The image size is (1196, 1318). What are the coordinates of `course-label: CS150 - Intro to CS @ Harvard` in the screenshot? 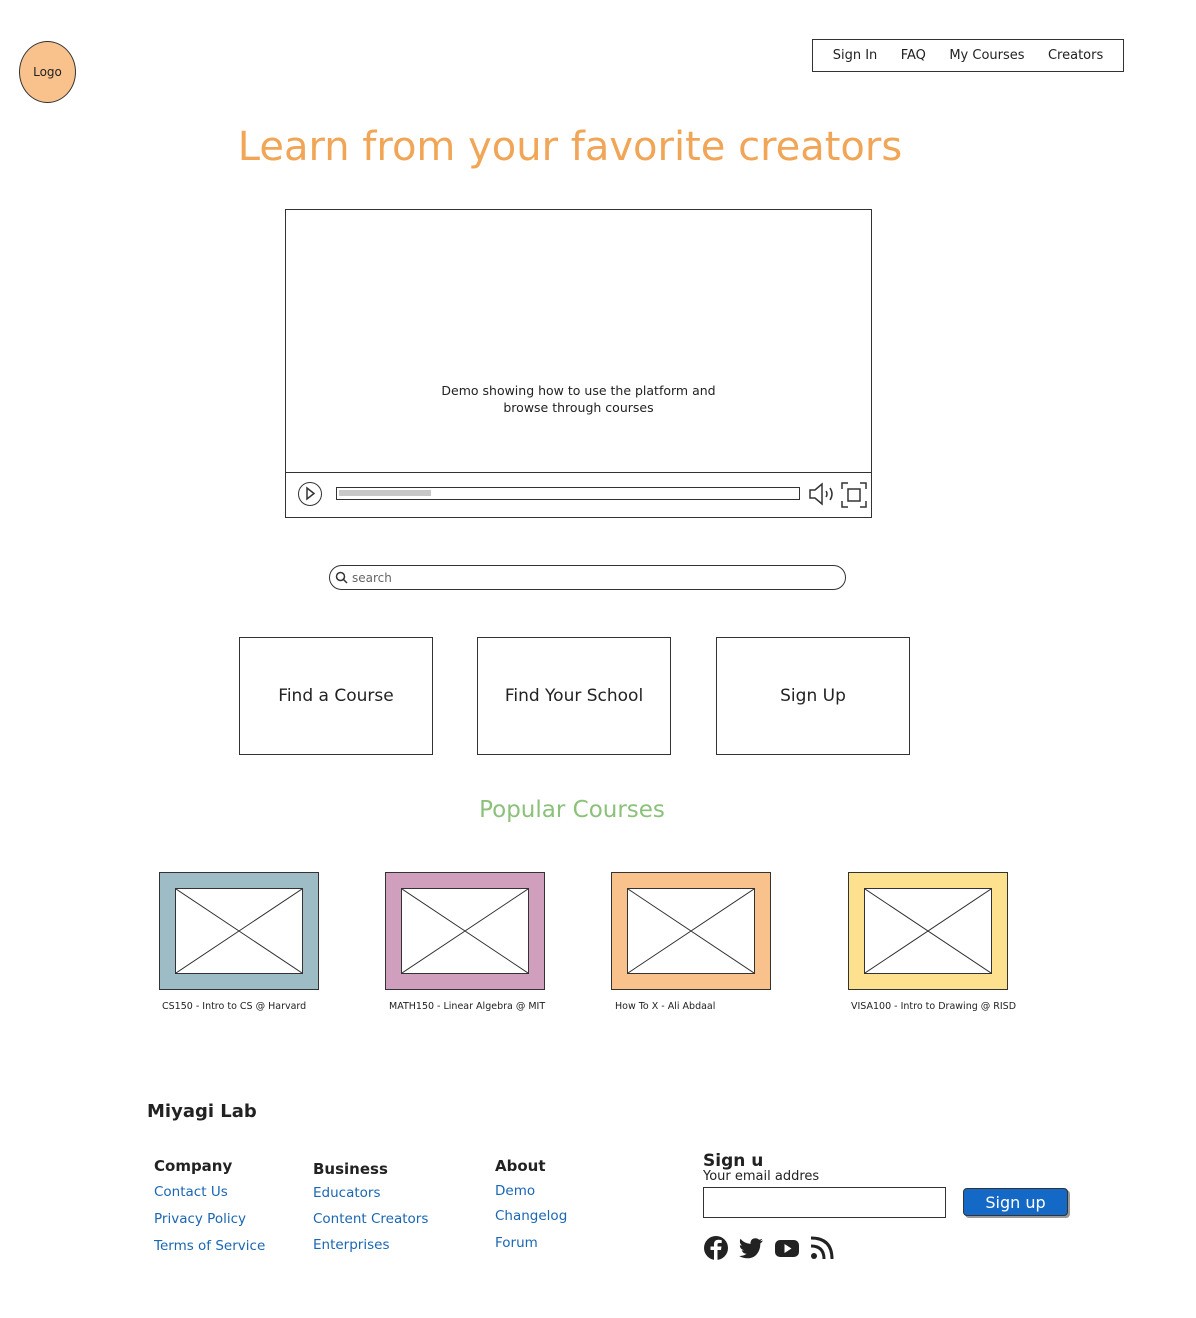 It's located at (234, 1006).